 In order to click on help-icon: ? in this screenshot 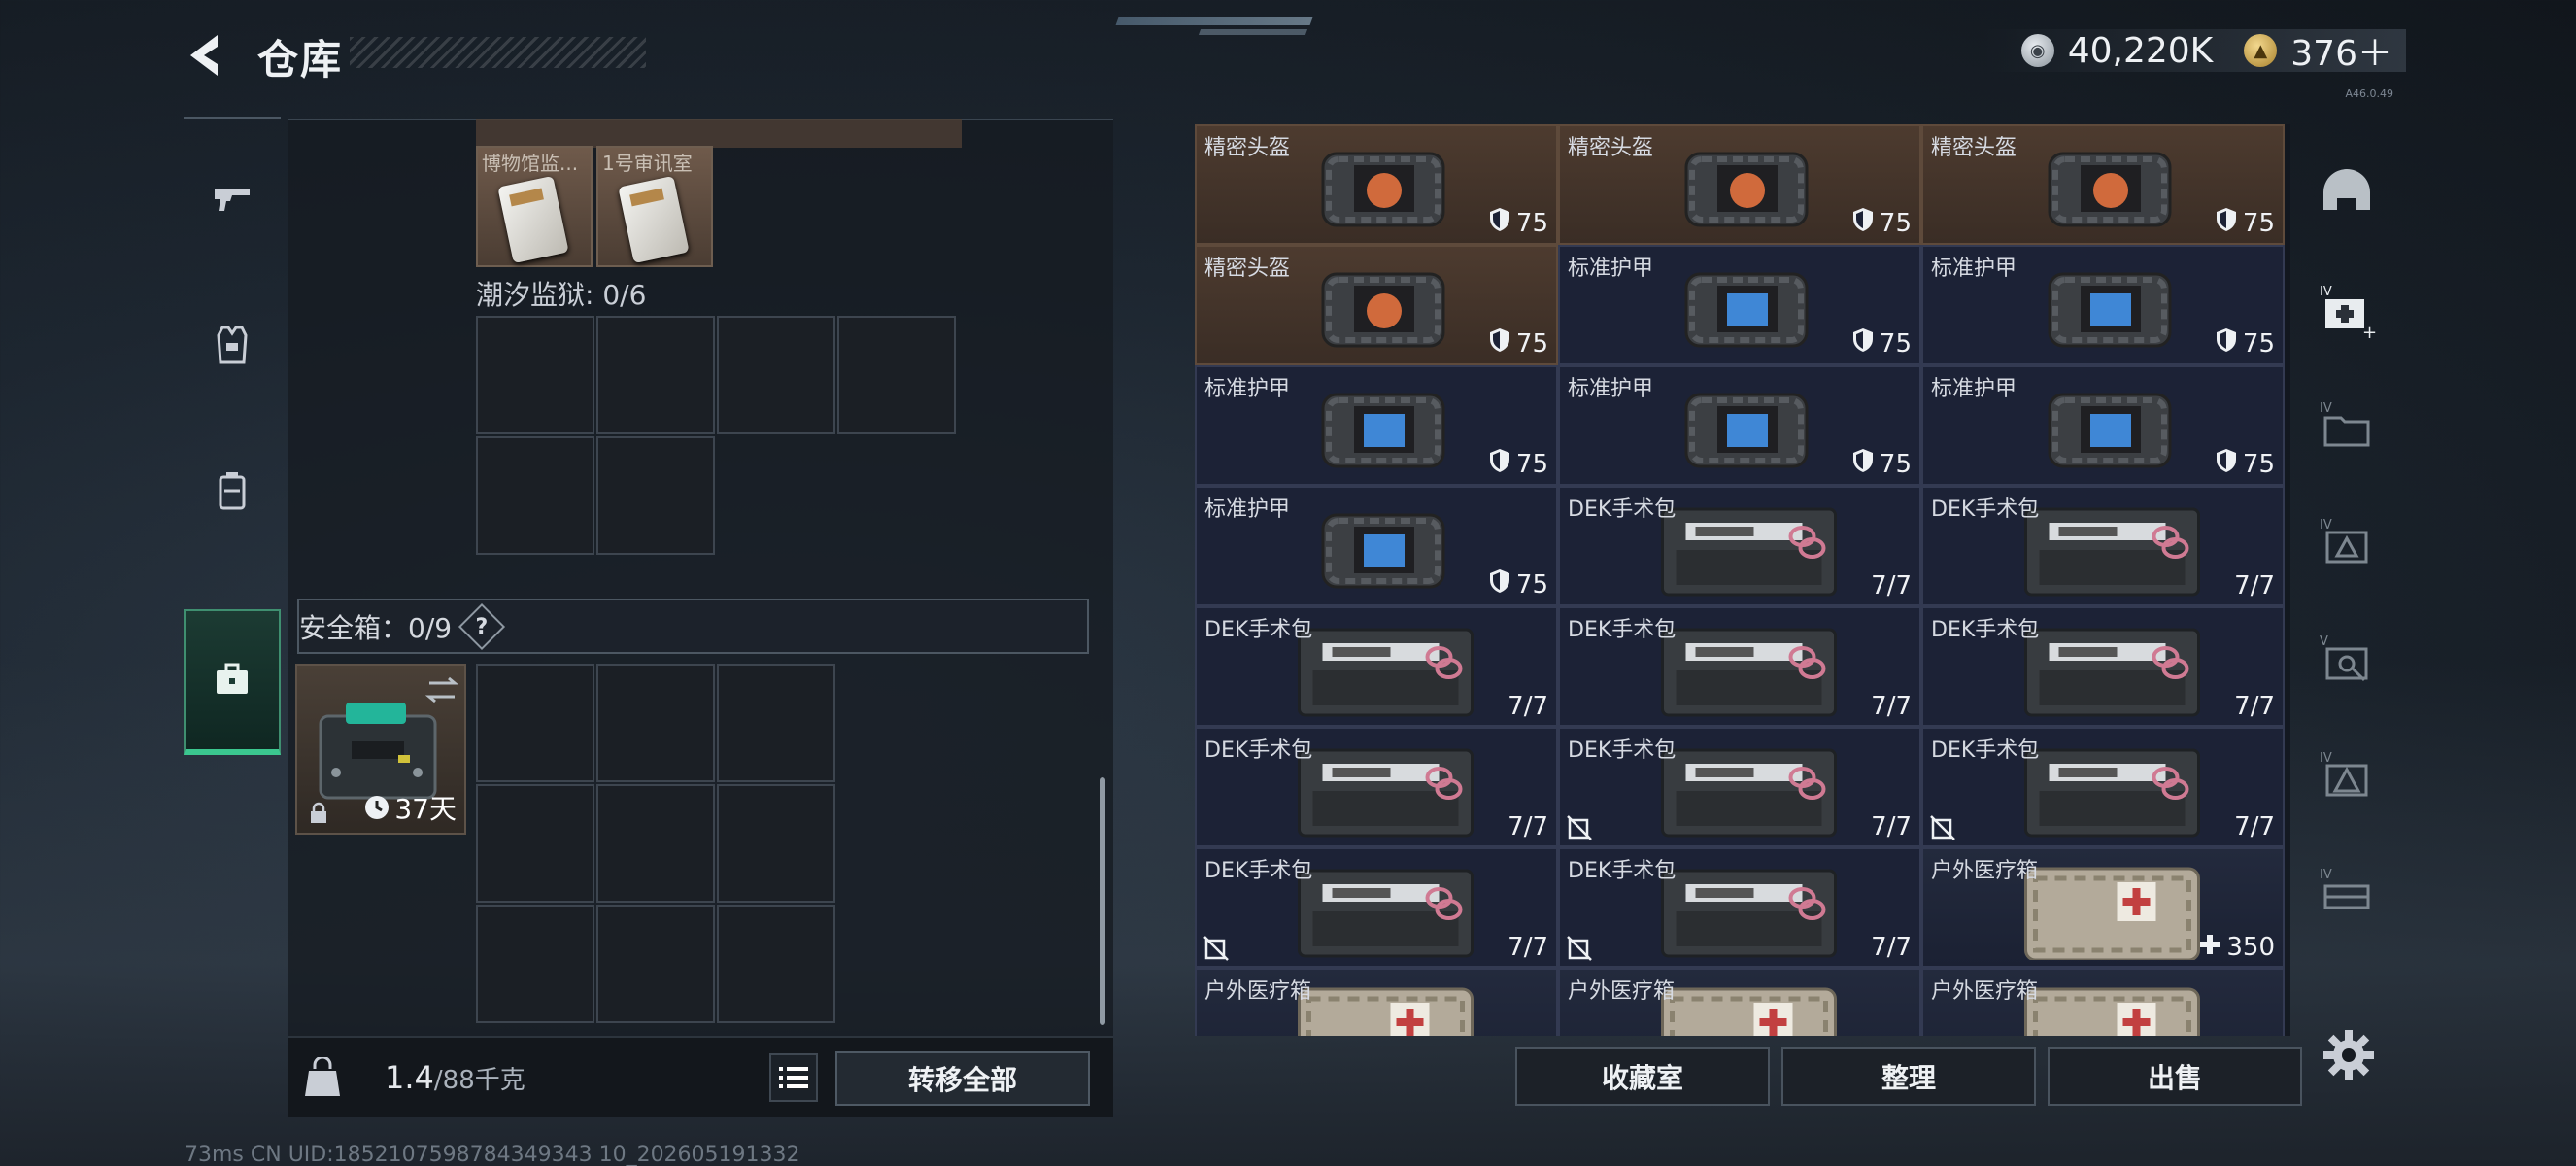, I will do `click(482, 626)`.